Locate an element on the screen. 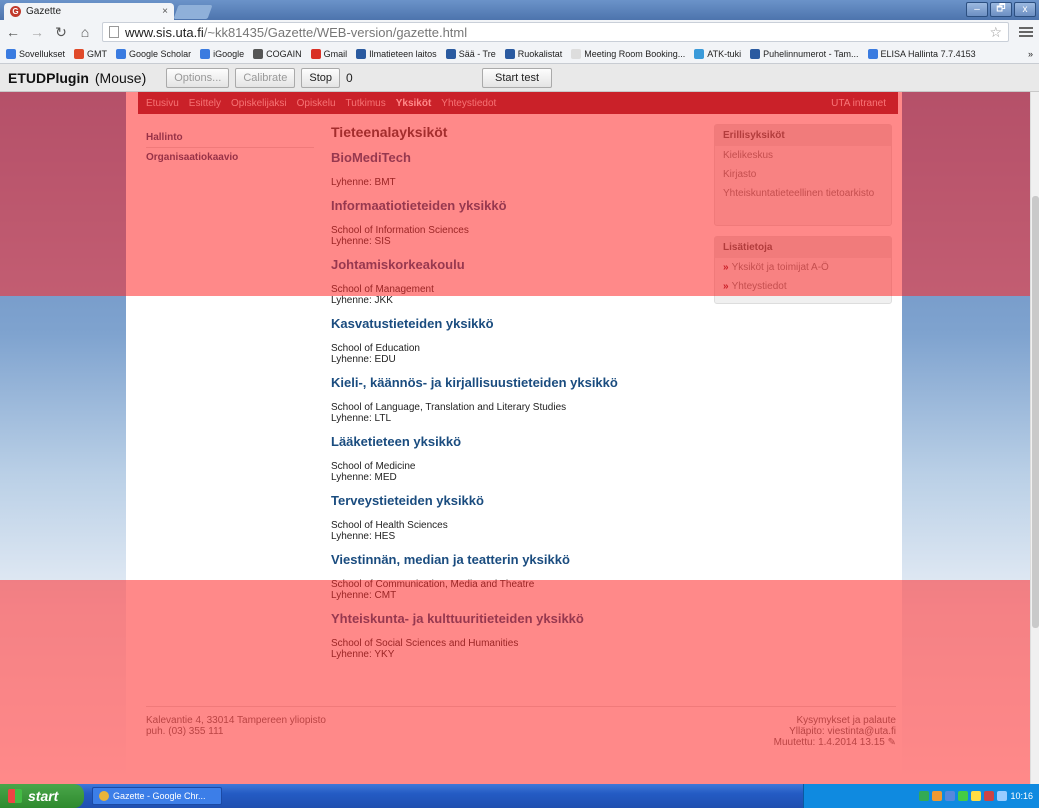 This screenshot has height=808, width=1039. home-icon: ⌂ is located at coordinates (85, 32).